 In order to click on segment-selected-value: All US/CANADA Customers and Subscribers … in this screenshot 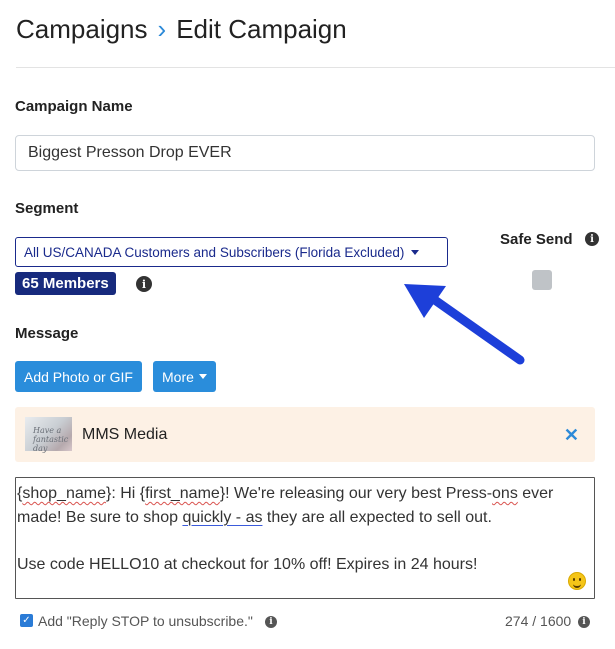, I will do `click(214, 252)`.